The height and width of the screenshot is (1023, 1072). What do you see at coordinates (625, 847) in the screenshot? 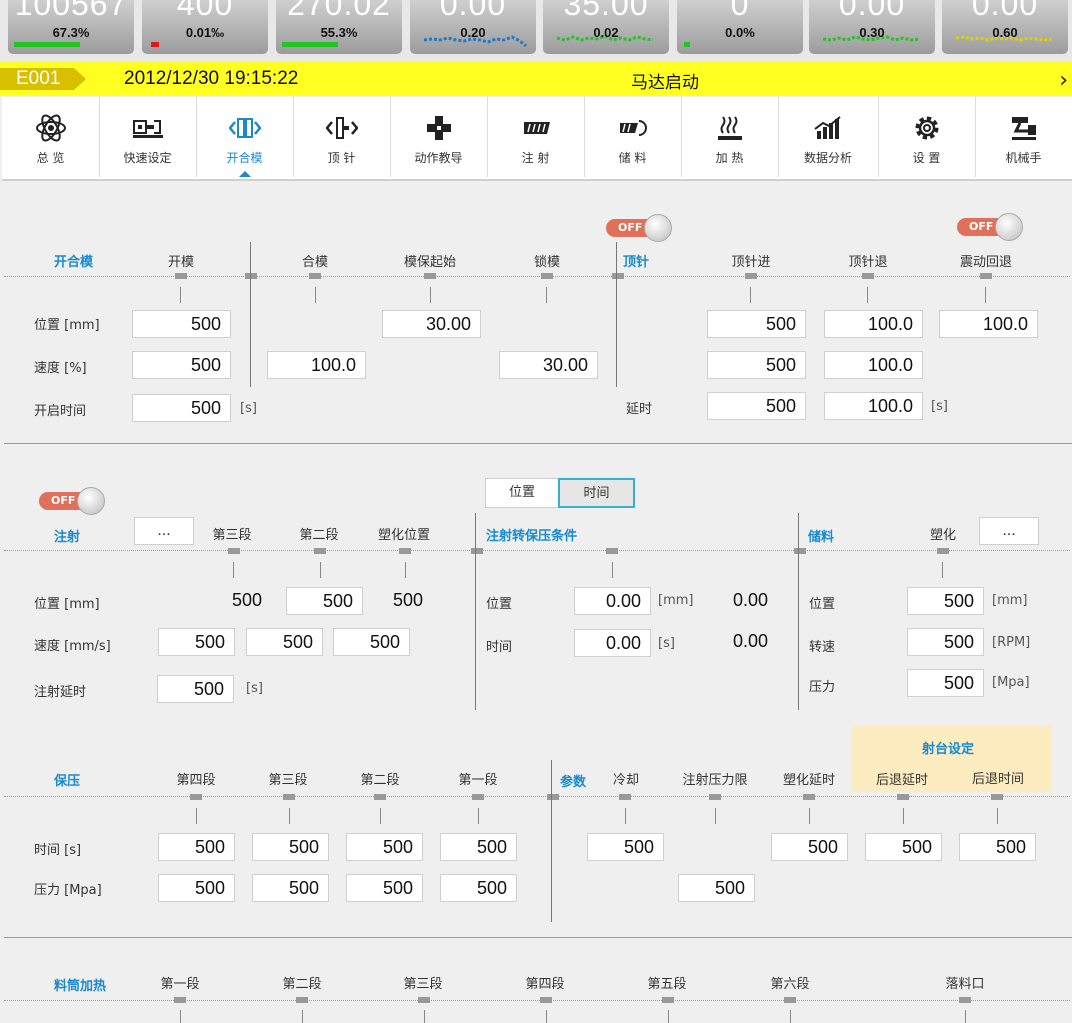
I see `cooling-time-input: 500` at bounding box center [625, 847].